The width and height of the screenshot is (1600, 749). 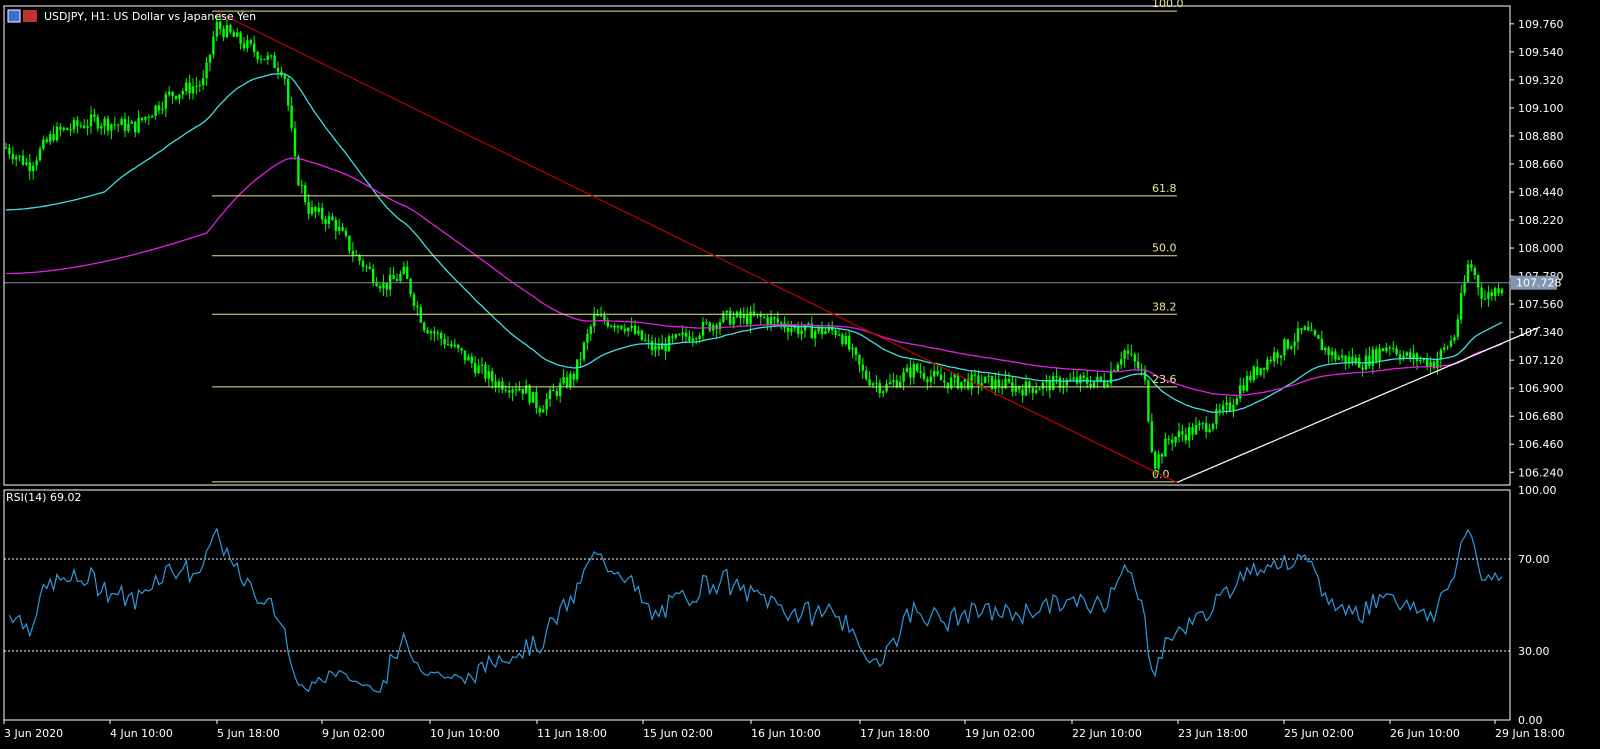 I want to click on time-tick-label: 26 Jun 10:00, so click(x=1425, y=733).